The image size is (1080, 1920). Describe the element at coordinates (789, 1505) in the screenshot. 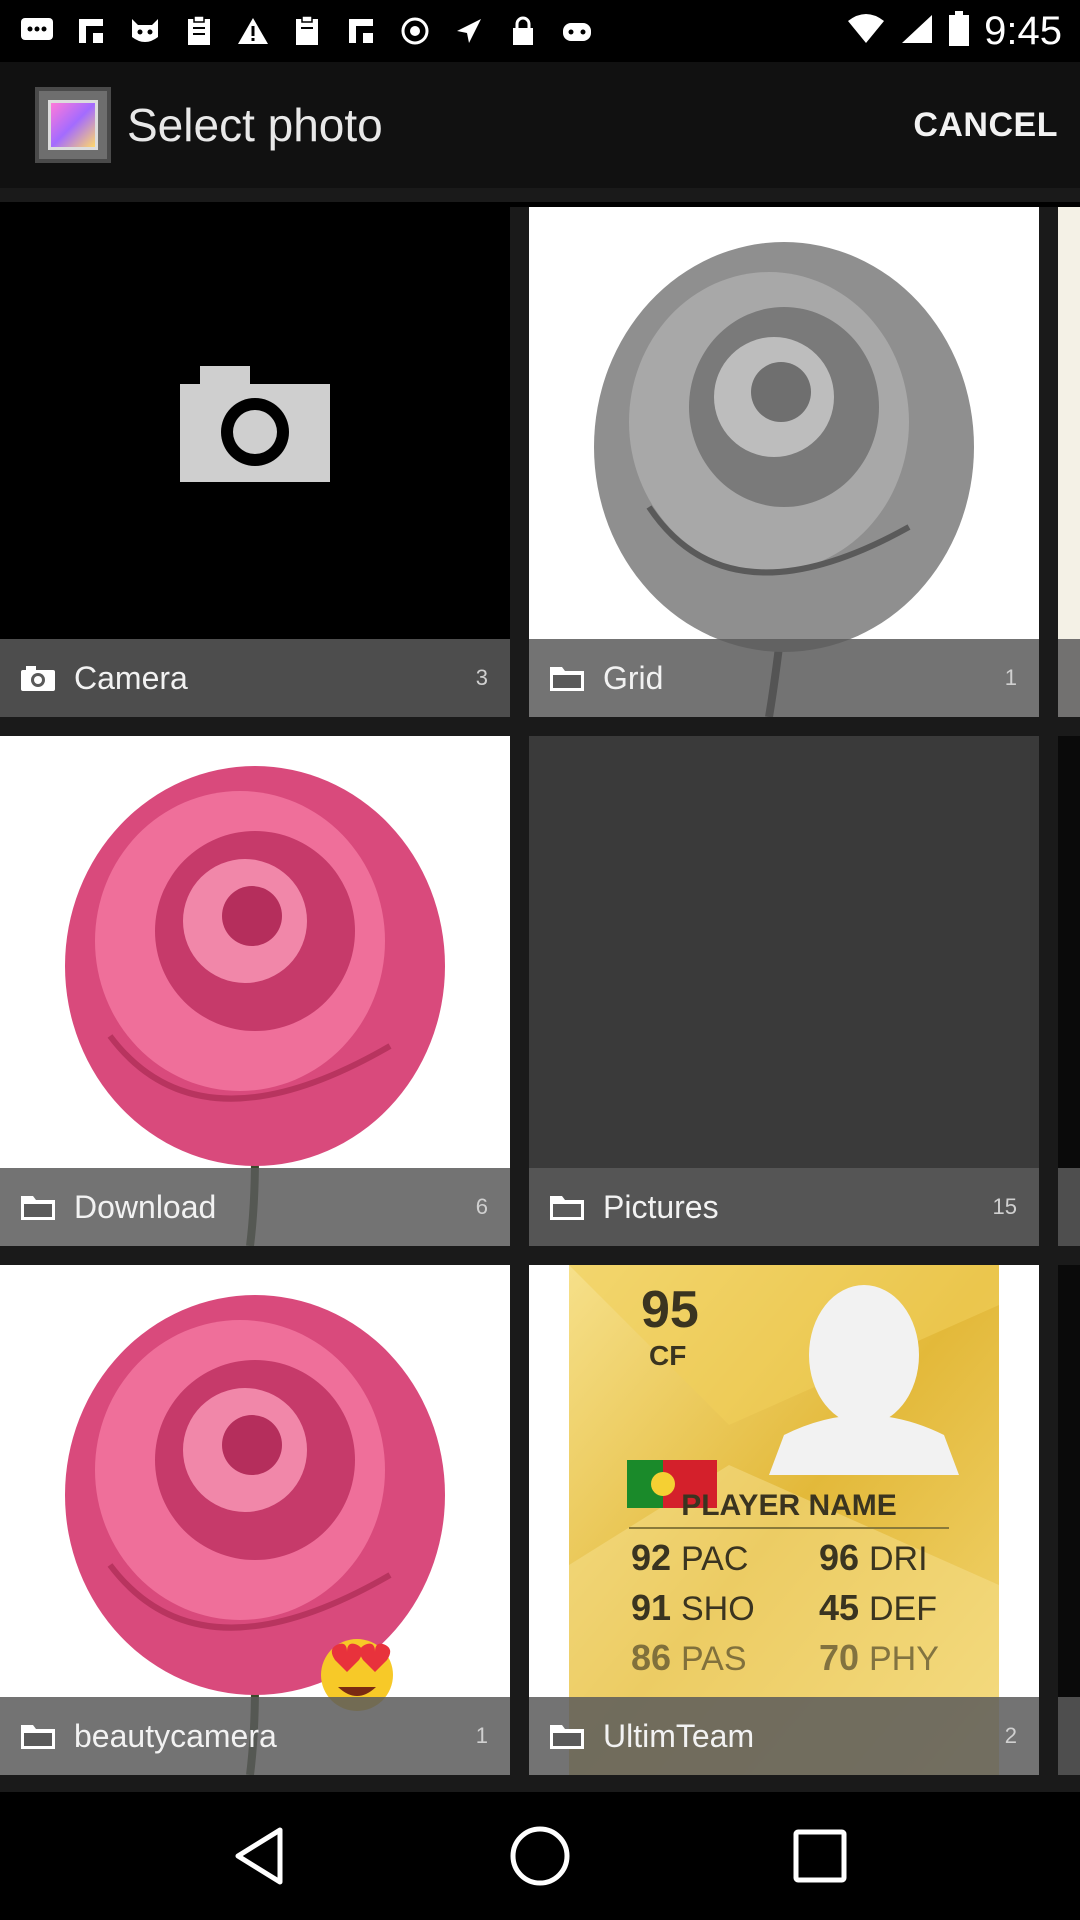

I see `card-player-name: PLAYER NAME` at that location.